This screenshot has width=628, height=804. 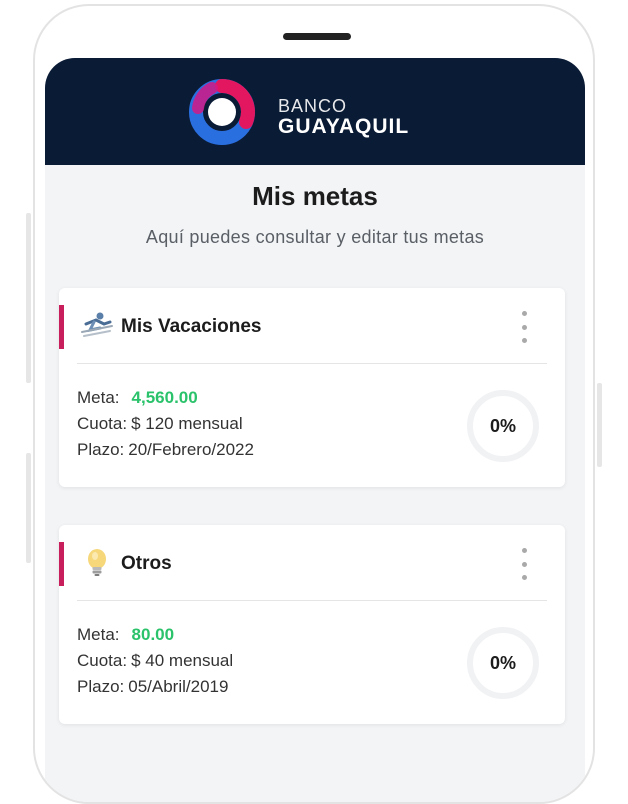 I want to click on lightbulb-icon, so click(x=97, y=562).